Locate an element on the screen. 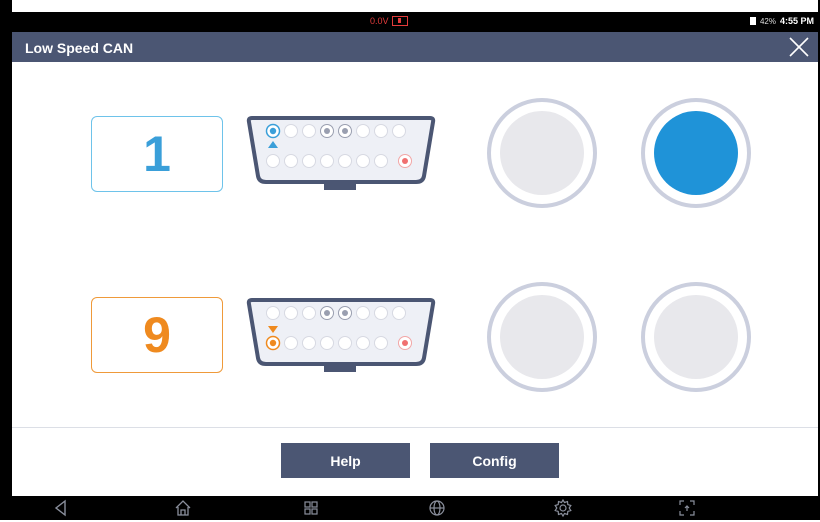  close-icon is located at coordinates (799, 47).